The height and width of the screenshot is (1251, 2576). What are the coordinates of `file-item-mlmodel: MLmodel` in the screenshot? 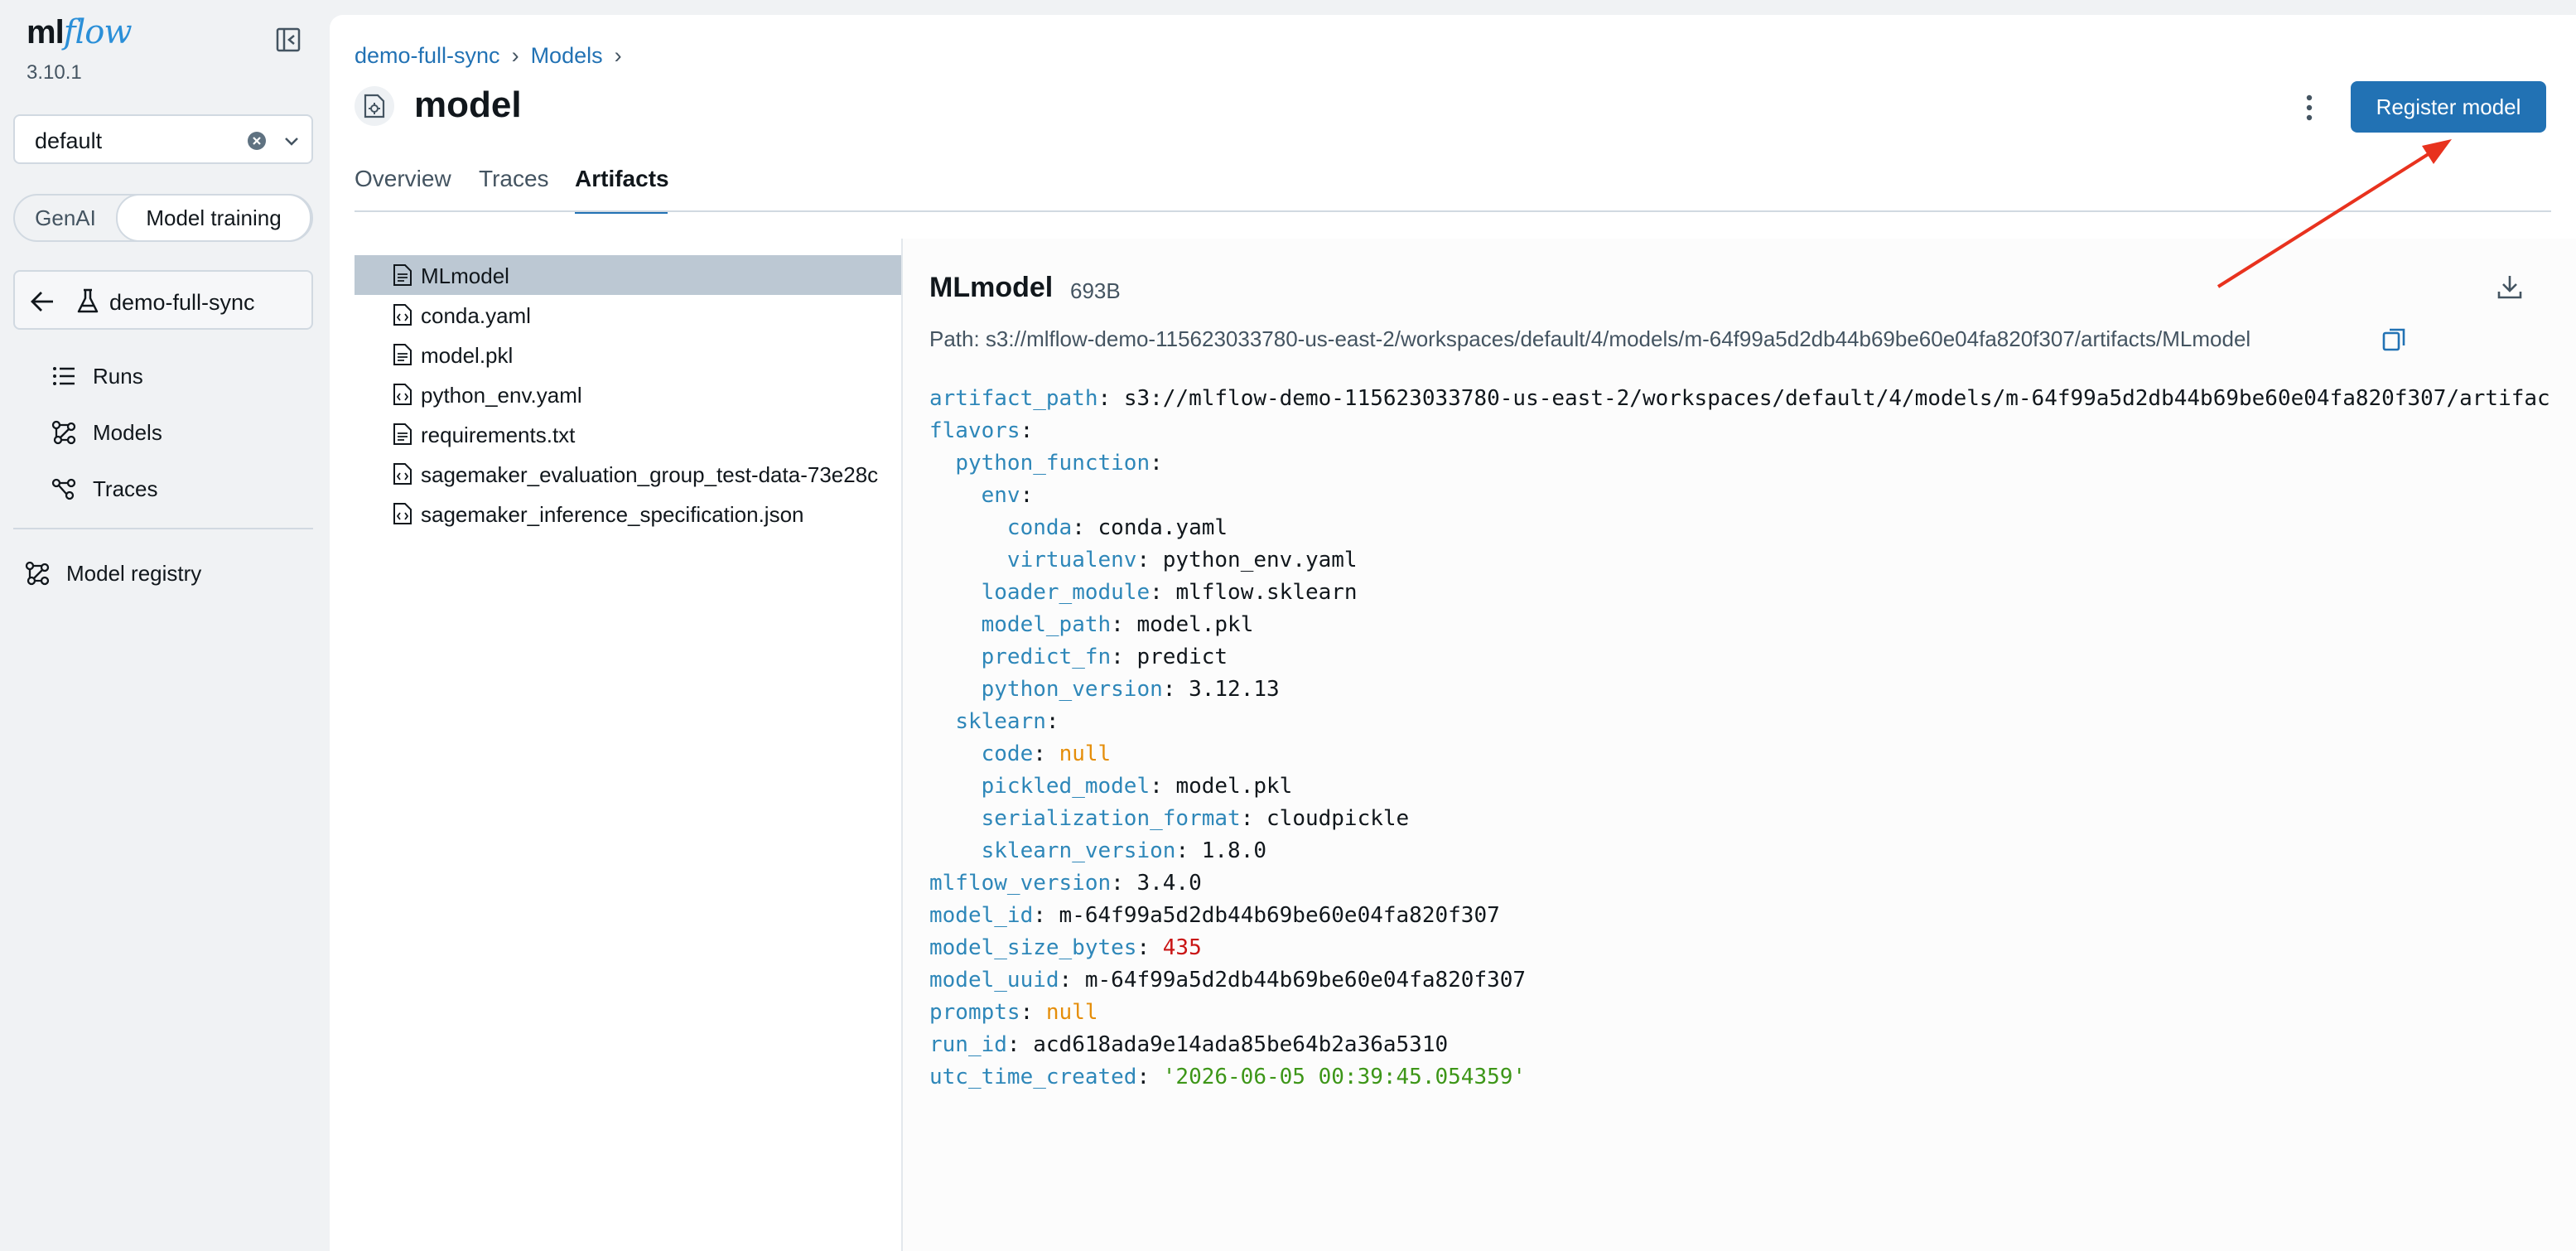 It's located at (628, 275).